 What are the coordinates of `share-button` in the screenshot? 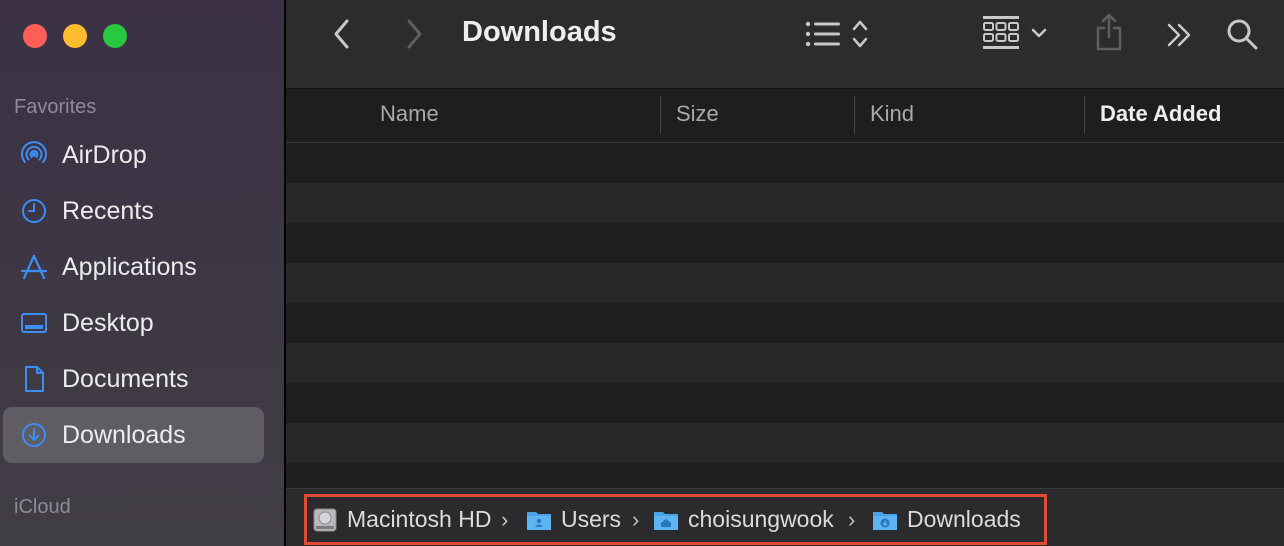 It's located at (1109, 34).